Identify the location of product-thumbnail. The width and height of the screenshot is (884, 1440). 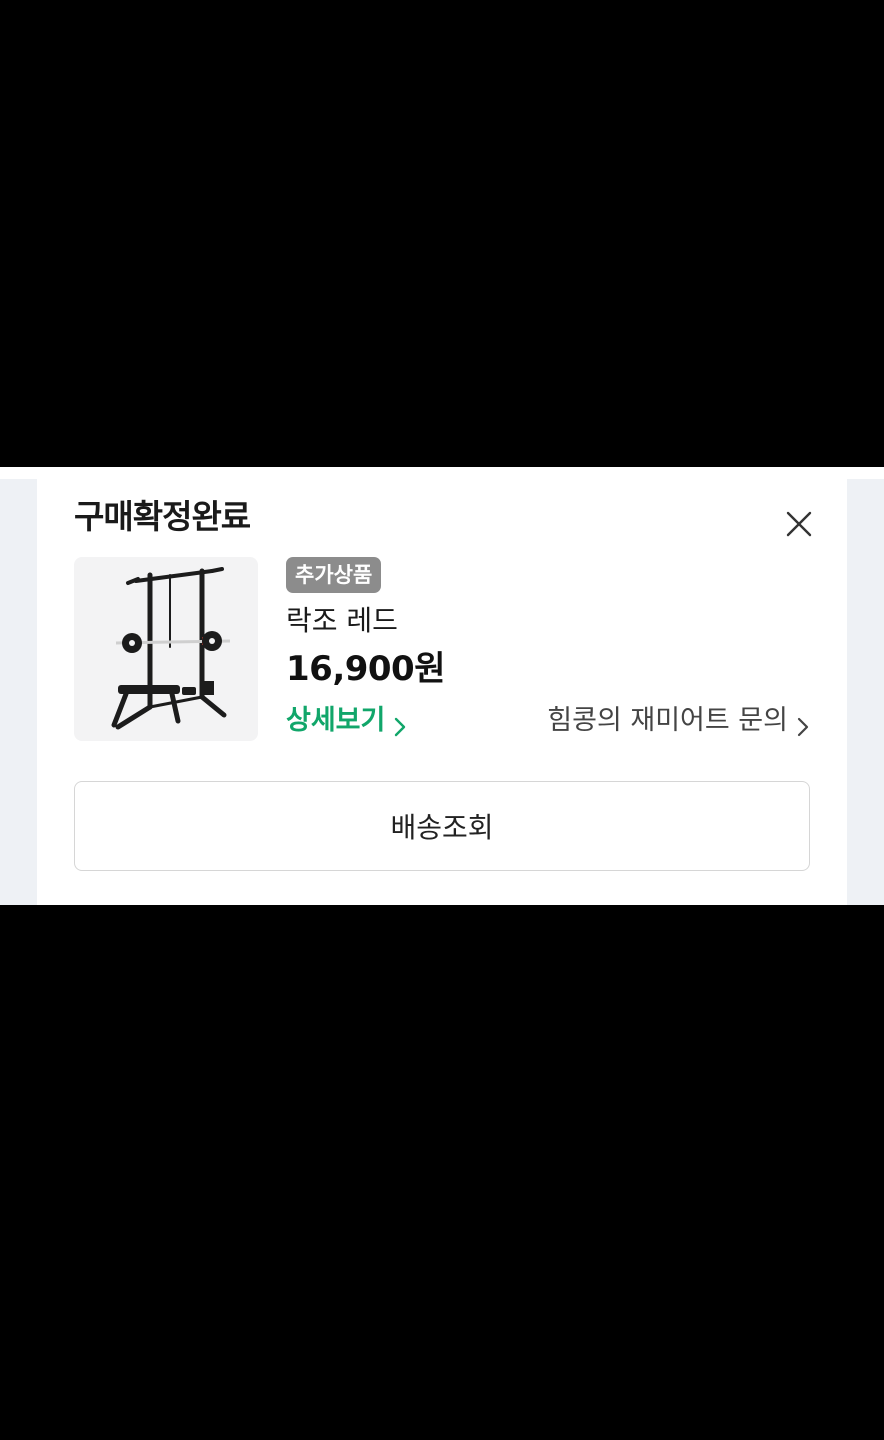
(166, 649).